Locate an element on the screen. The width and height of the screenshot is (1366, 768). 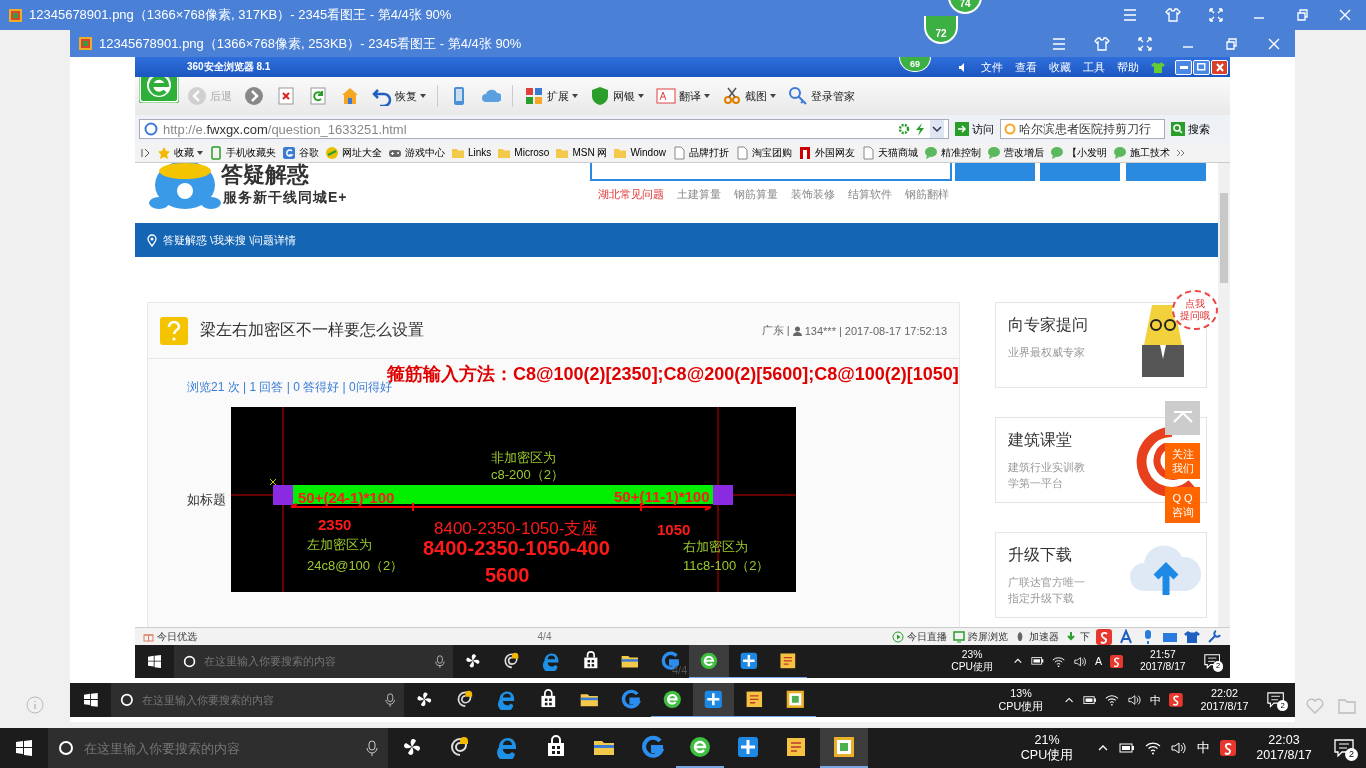
bookmark-item: 收藏 is located at coordinates (180, 152).